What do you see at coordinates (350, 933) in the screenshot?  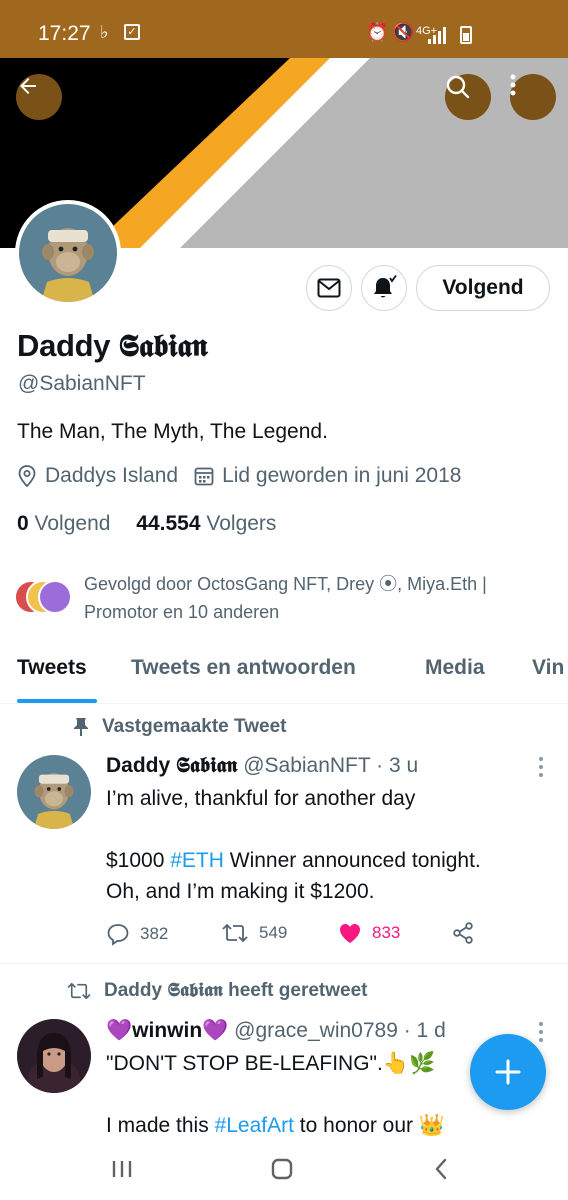 I see `heart-icon` at bounding box center [350, 933].